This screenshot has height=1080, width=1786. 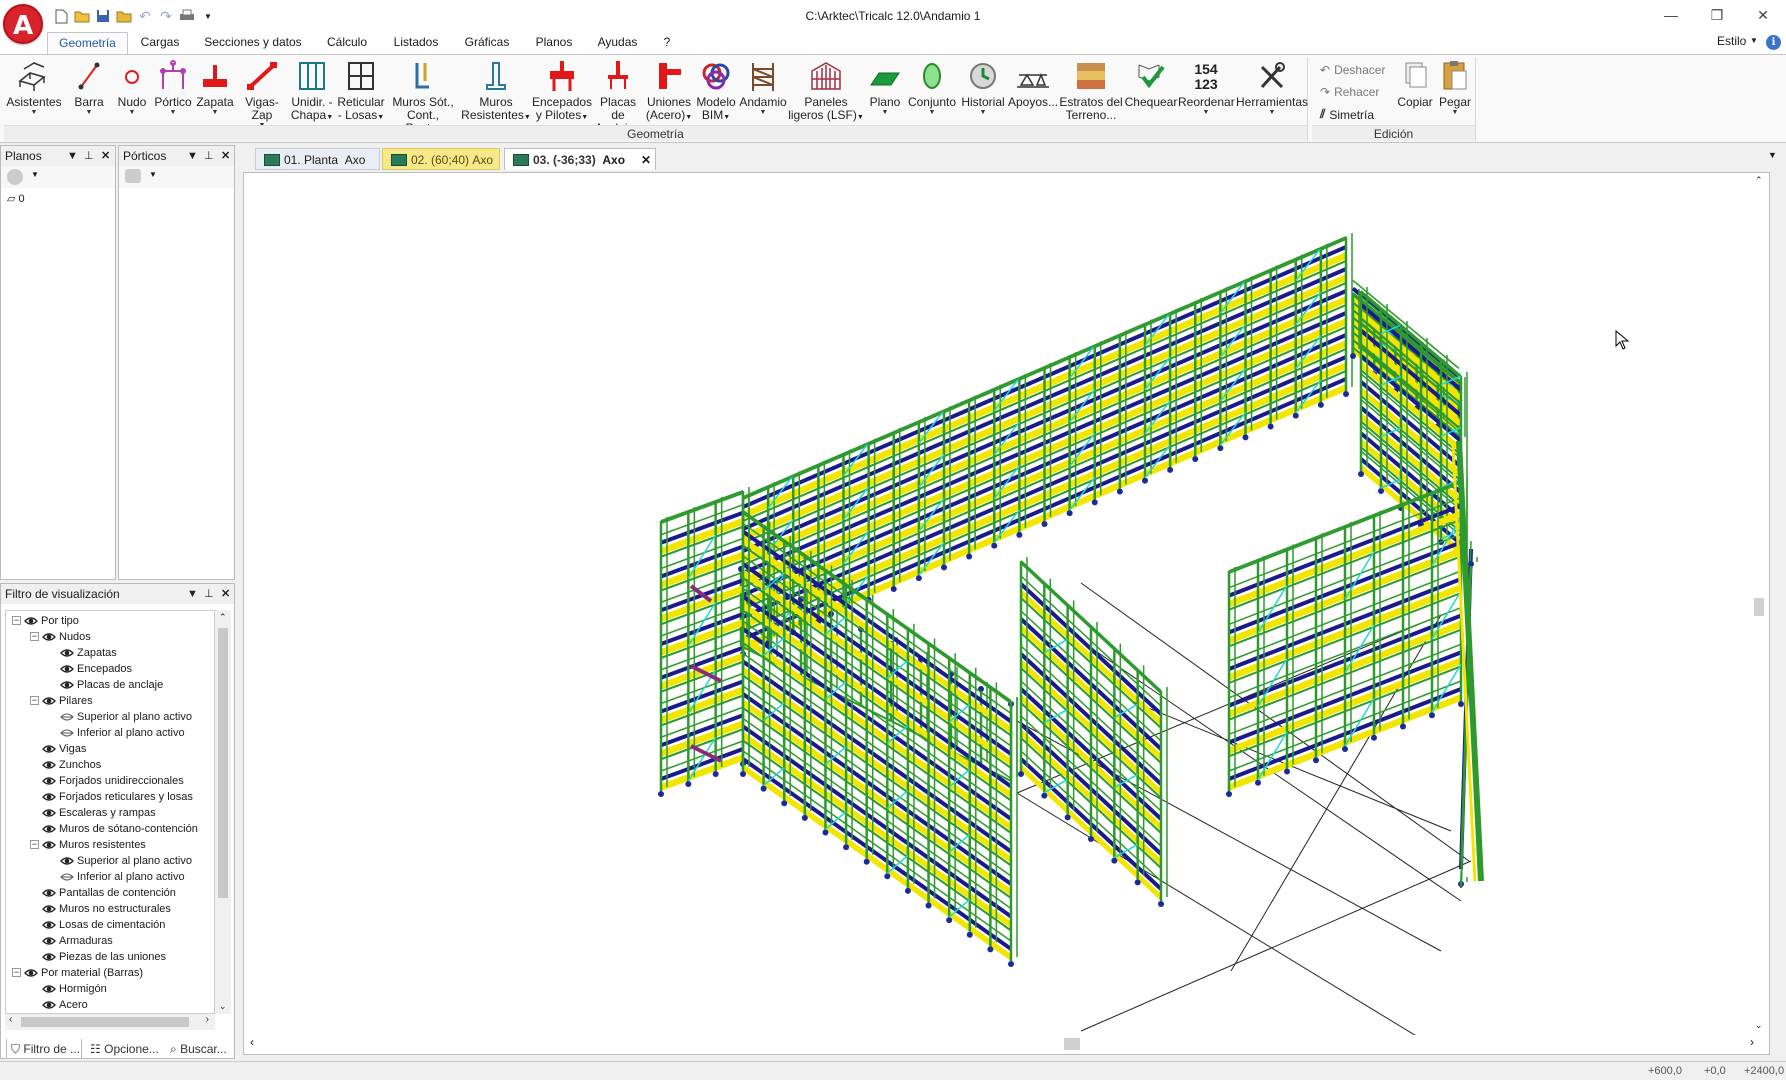 I want to click on doc-tab-planta: 01. Planta Axo, so click(x=317, y=159).